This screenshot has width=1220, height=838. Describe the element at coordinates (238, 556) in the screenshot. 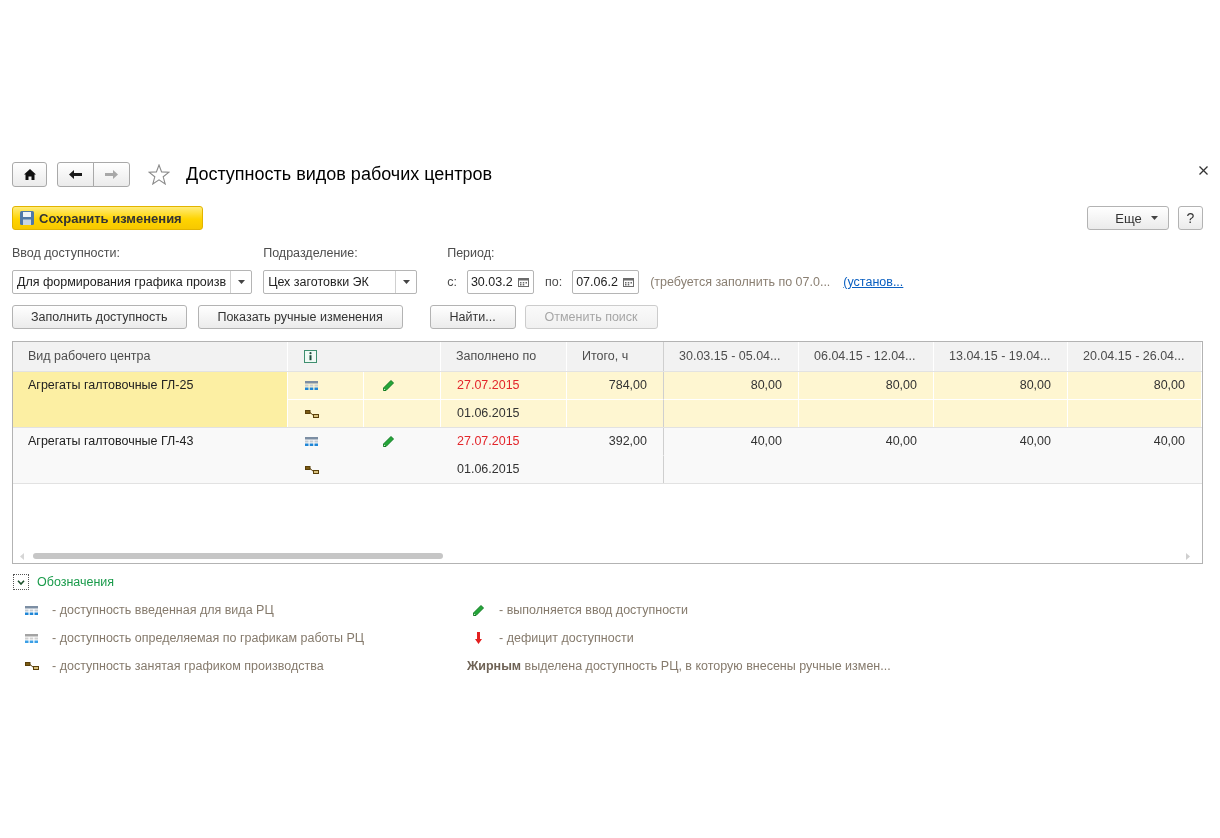

I see `scrollbar-thumb` at that location.